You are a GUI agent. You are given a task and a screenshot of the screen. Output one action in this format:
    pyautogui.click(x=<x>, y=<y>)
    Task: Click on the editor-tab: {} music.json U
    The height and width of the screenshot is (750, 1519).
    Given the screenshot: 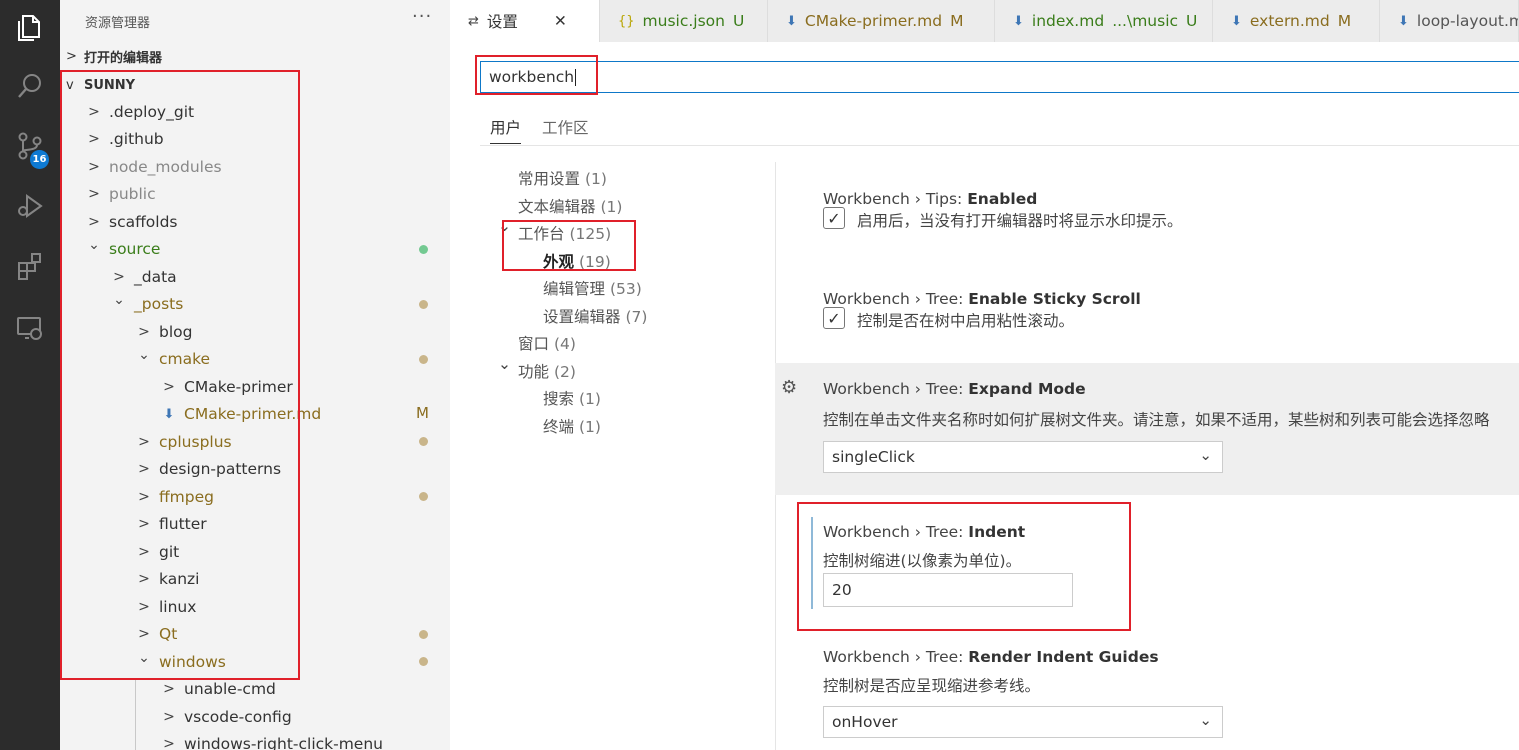 What is the action you would take?
    pyautogui.click(x=684, y=21)
    